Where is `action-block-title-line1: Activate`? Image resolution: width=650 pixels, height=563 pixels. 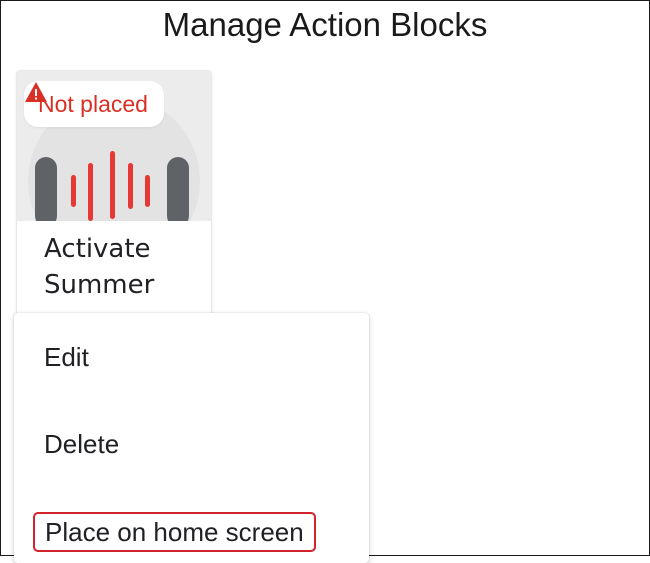
action-block-title-line1: Activate is located at coordinates (97, 249).